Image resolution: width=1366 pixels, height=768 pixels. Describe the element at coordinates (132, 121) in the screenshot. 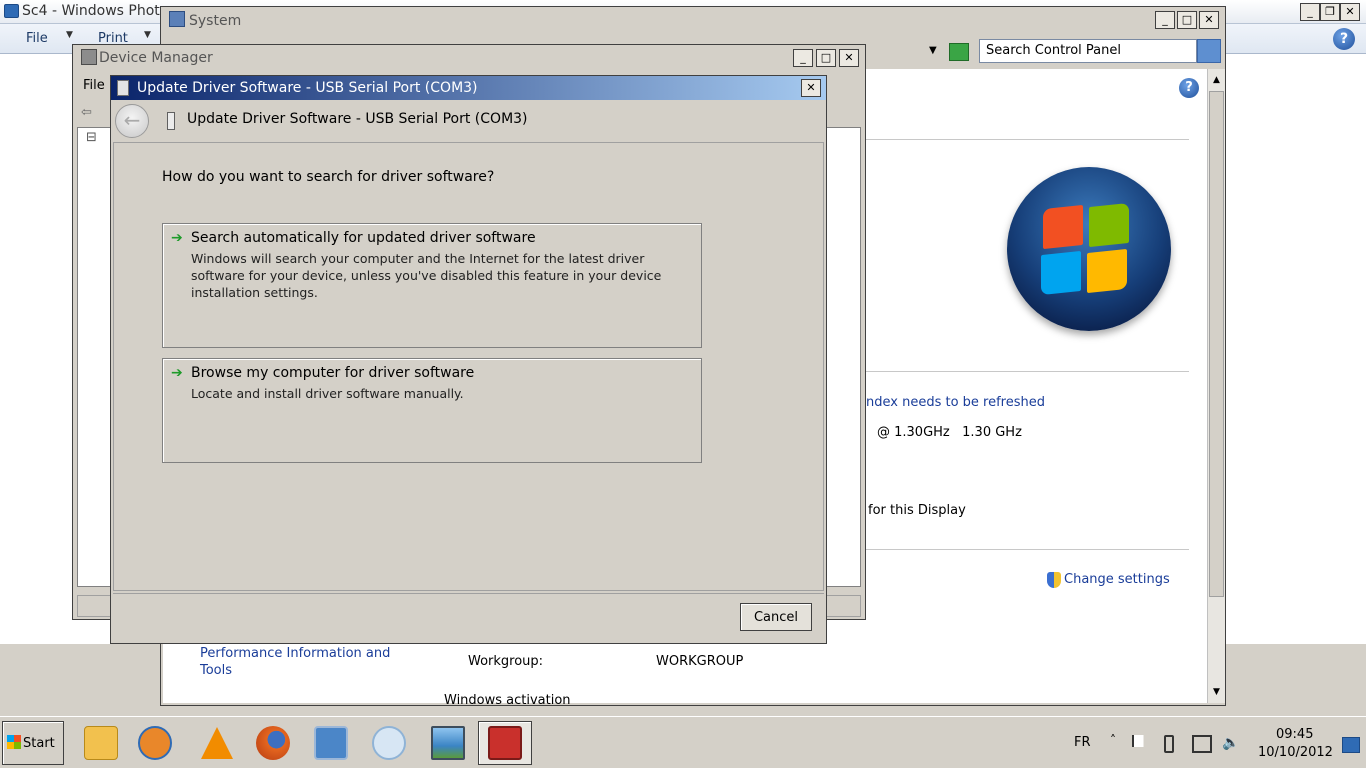

I see `back-arrow-icon: ←` at that location.